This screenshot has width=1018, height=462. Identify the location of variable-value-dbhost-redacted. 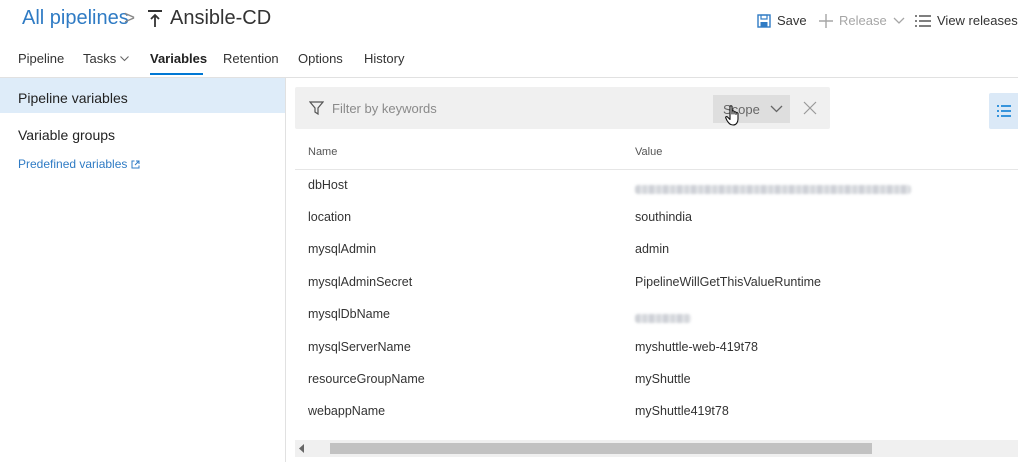
(773, 190).